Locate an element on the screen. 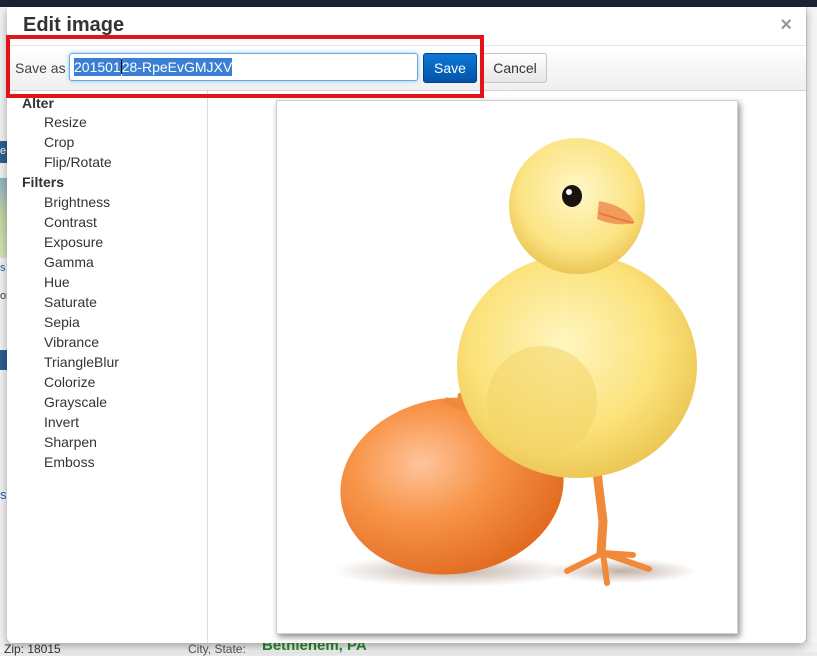  close-icon: × is located at coordinates (786, 25).